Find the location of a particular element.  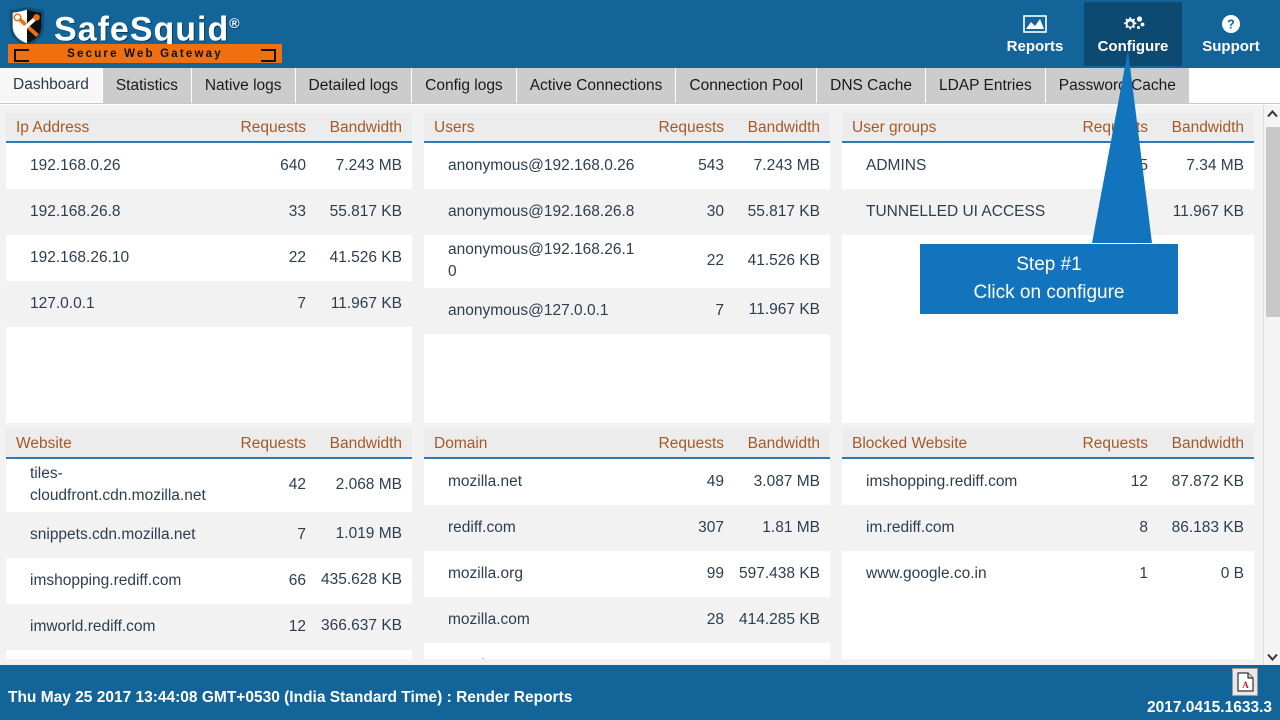

cell-name: anonymous@127.0.0.1 is located at coordinates (528, 310).